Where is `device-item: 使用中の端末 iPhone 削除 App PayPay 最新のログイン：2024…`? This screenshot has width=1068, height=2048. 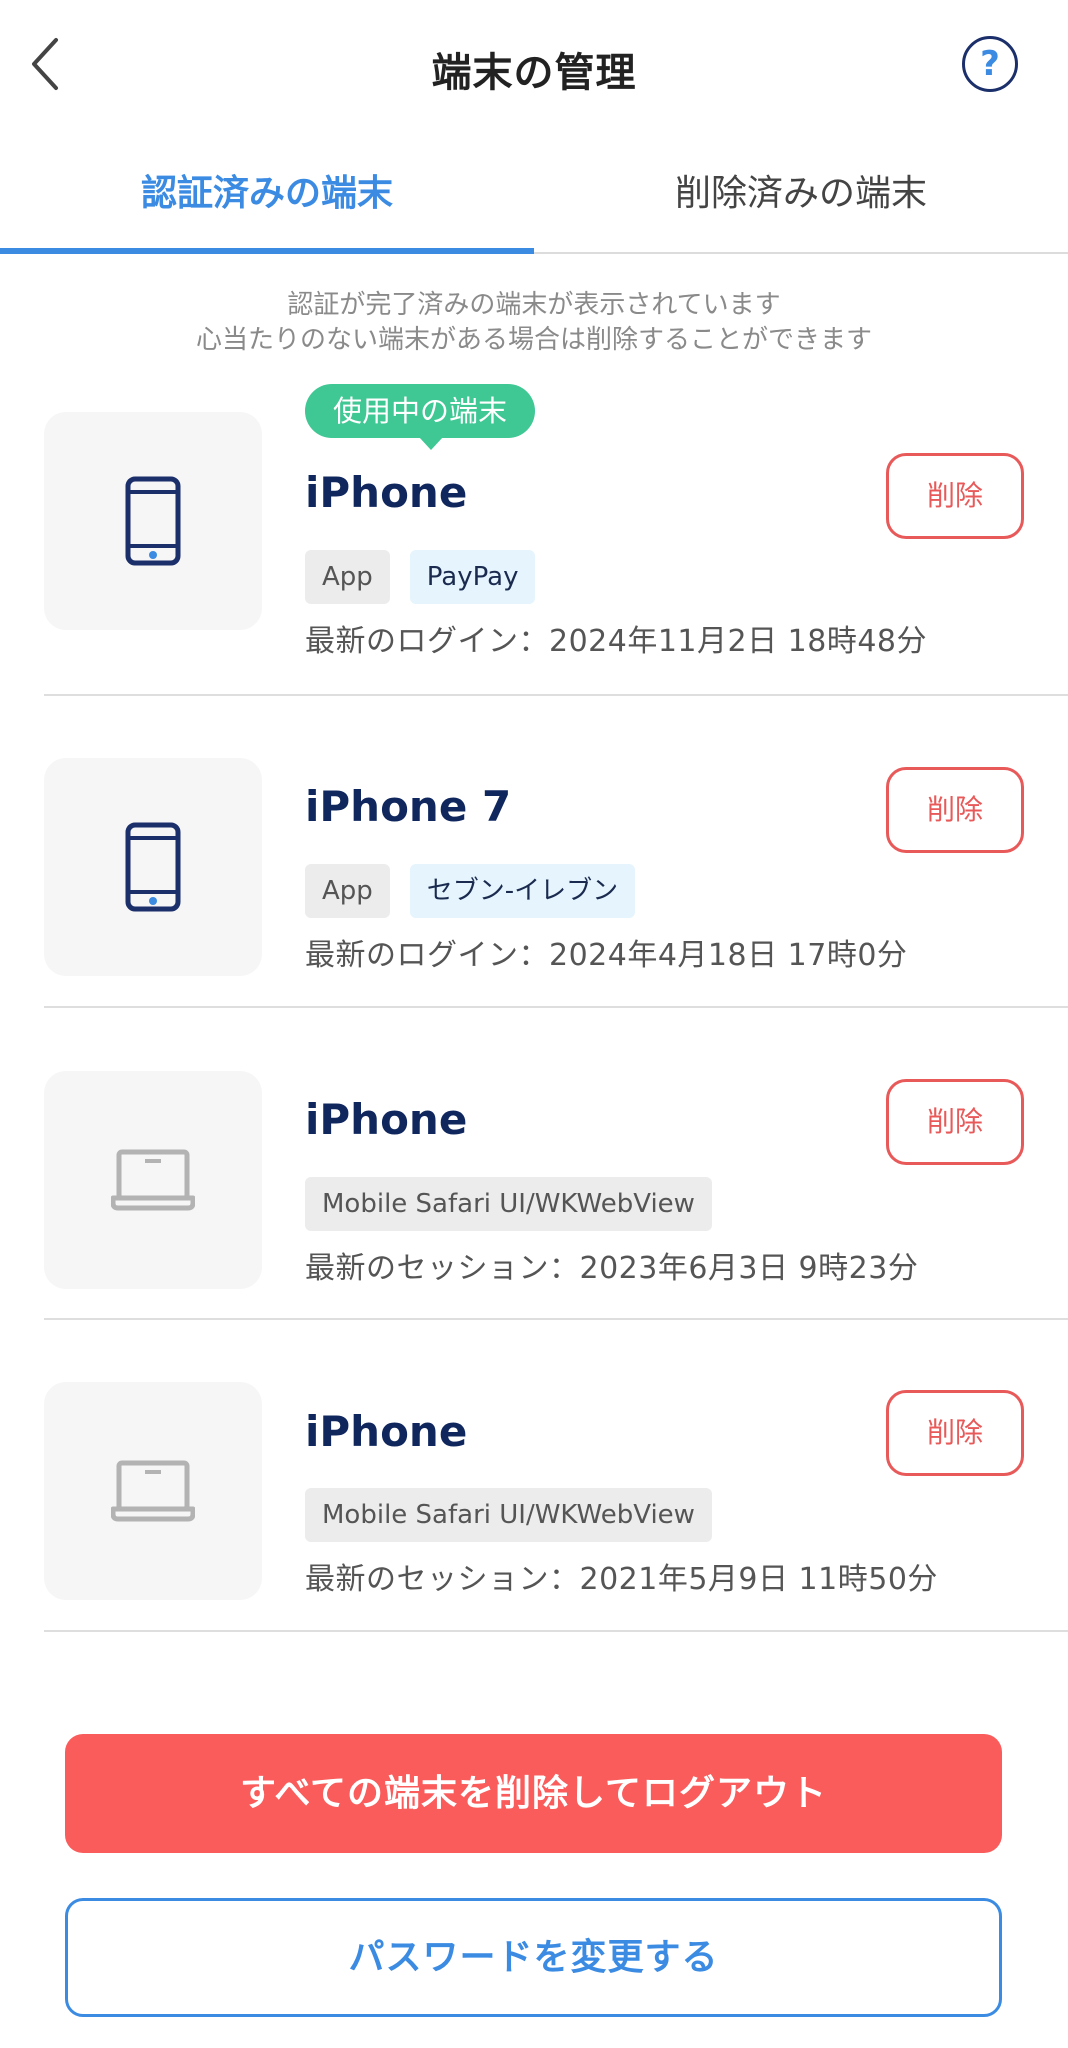
device-item: 使用中の端末 iPhone 削除 App PayPay 最新のログイン：2024… is located at coordinates (556, 540).